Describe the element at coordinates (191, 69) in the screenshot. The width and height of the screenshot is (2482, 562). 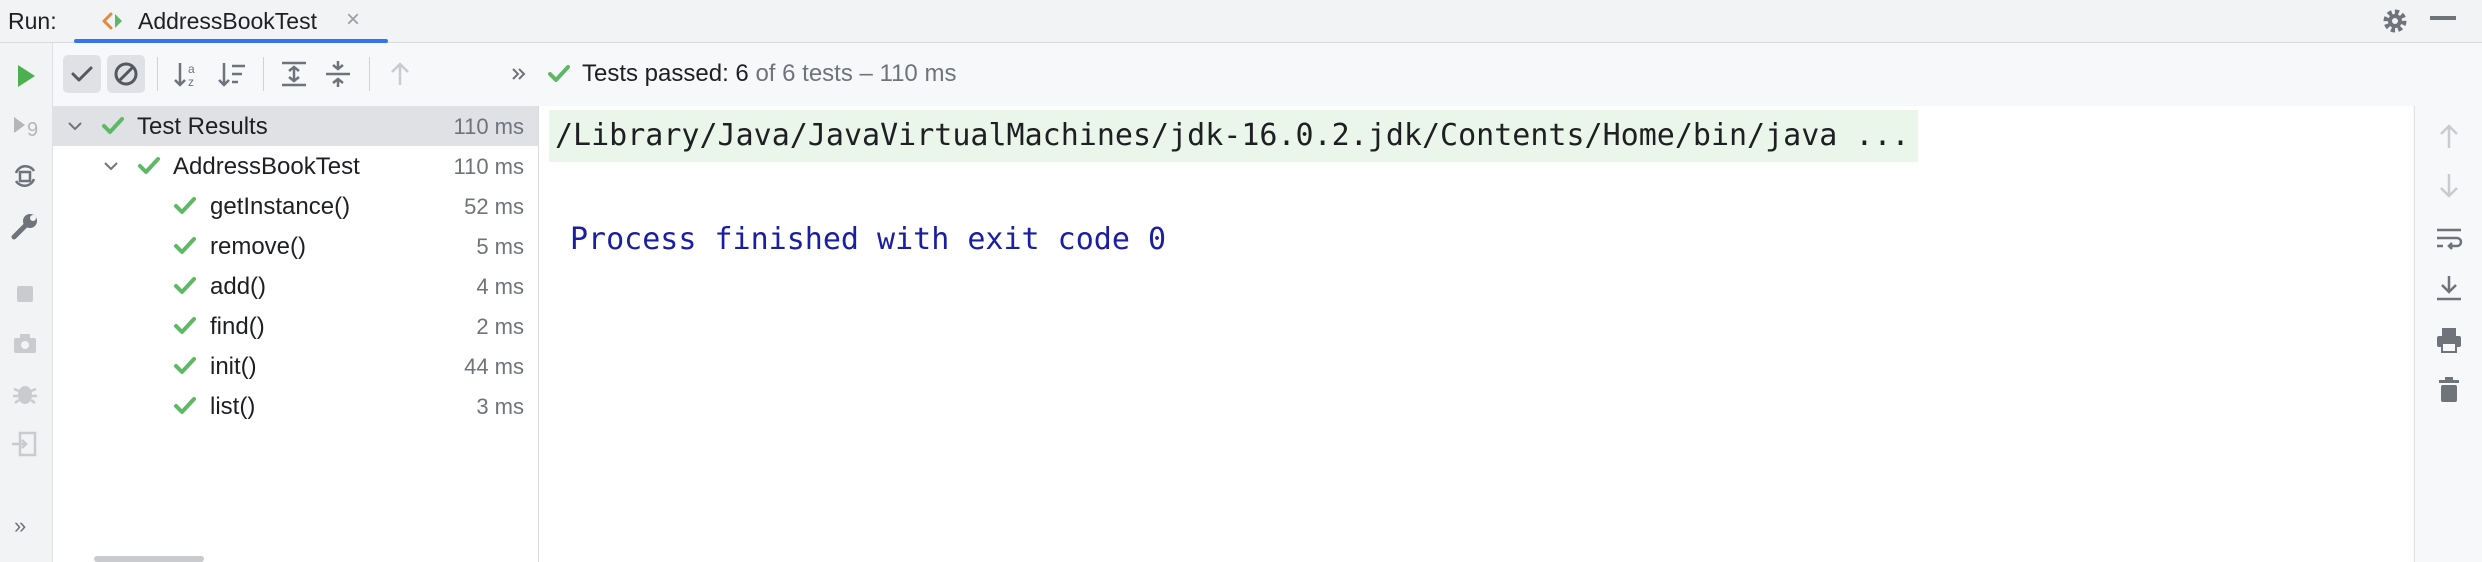
I see `svg-text: a` at that location.